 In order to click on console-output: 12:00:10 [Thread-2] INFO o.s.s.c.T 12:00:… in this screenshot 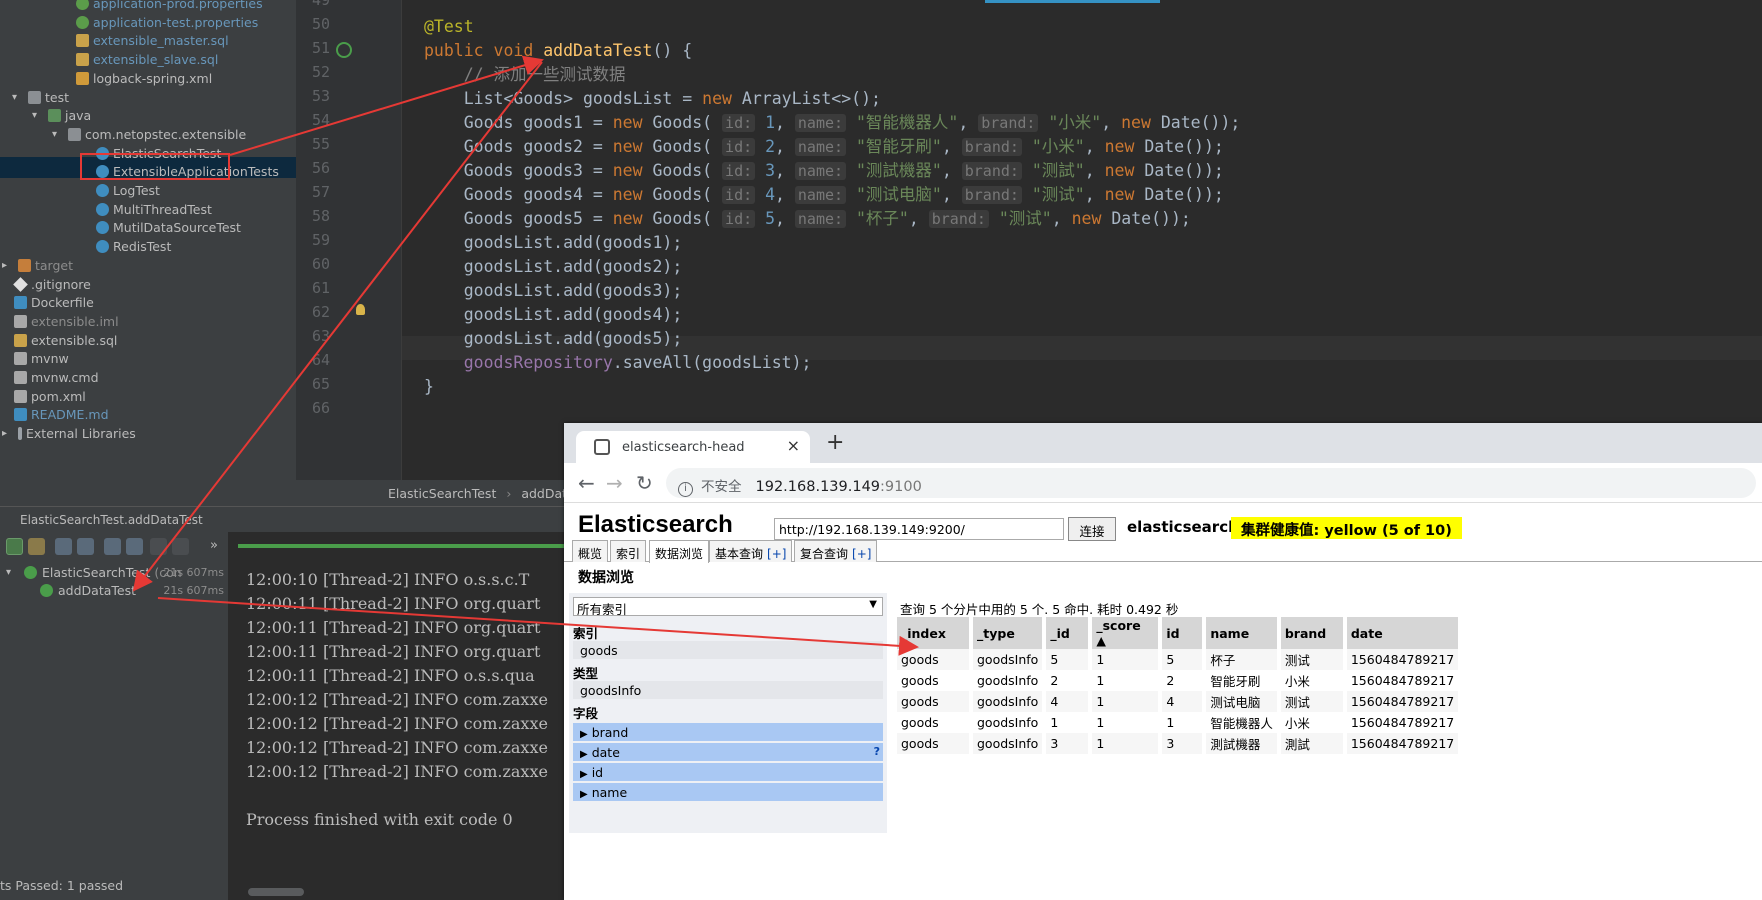, I will do `click(399, 731)`.